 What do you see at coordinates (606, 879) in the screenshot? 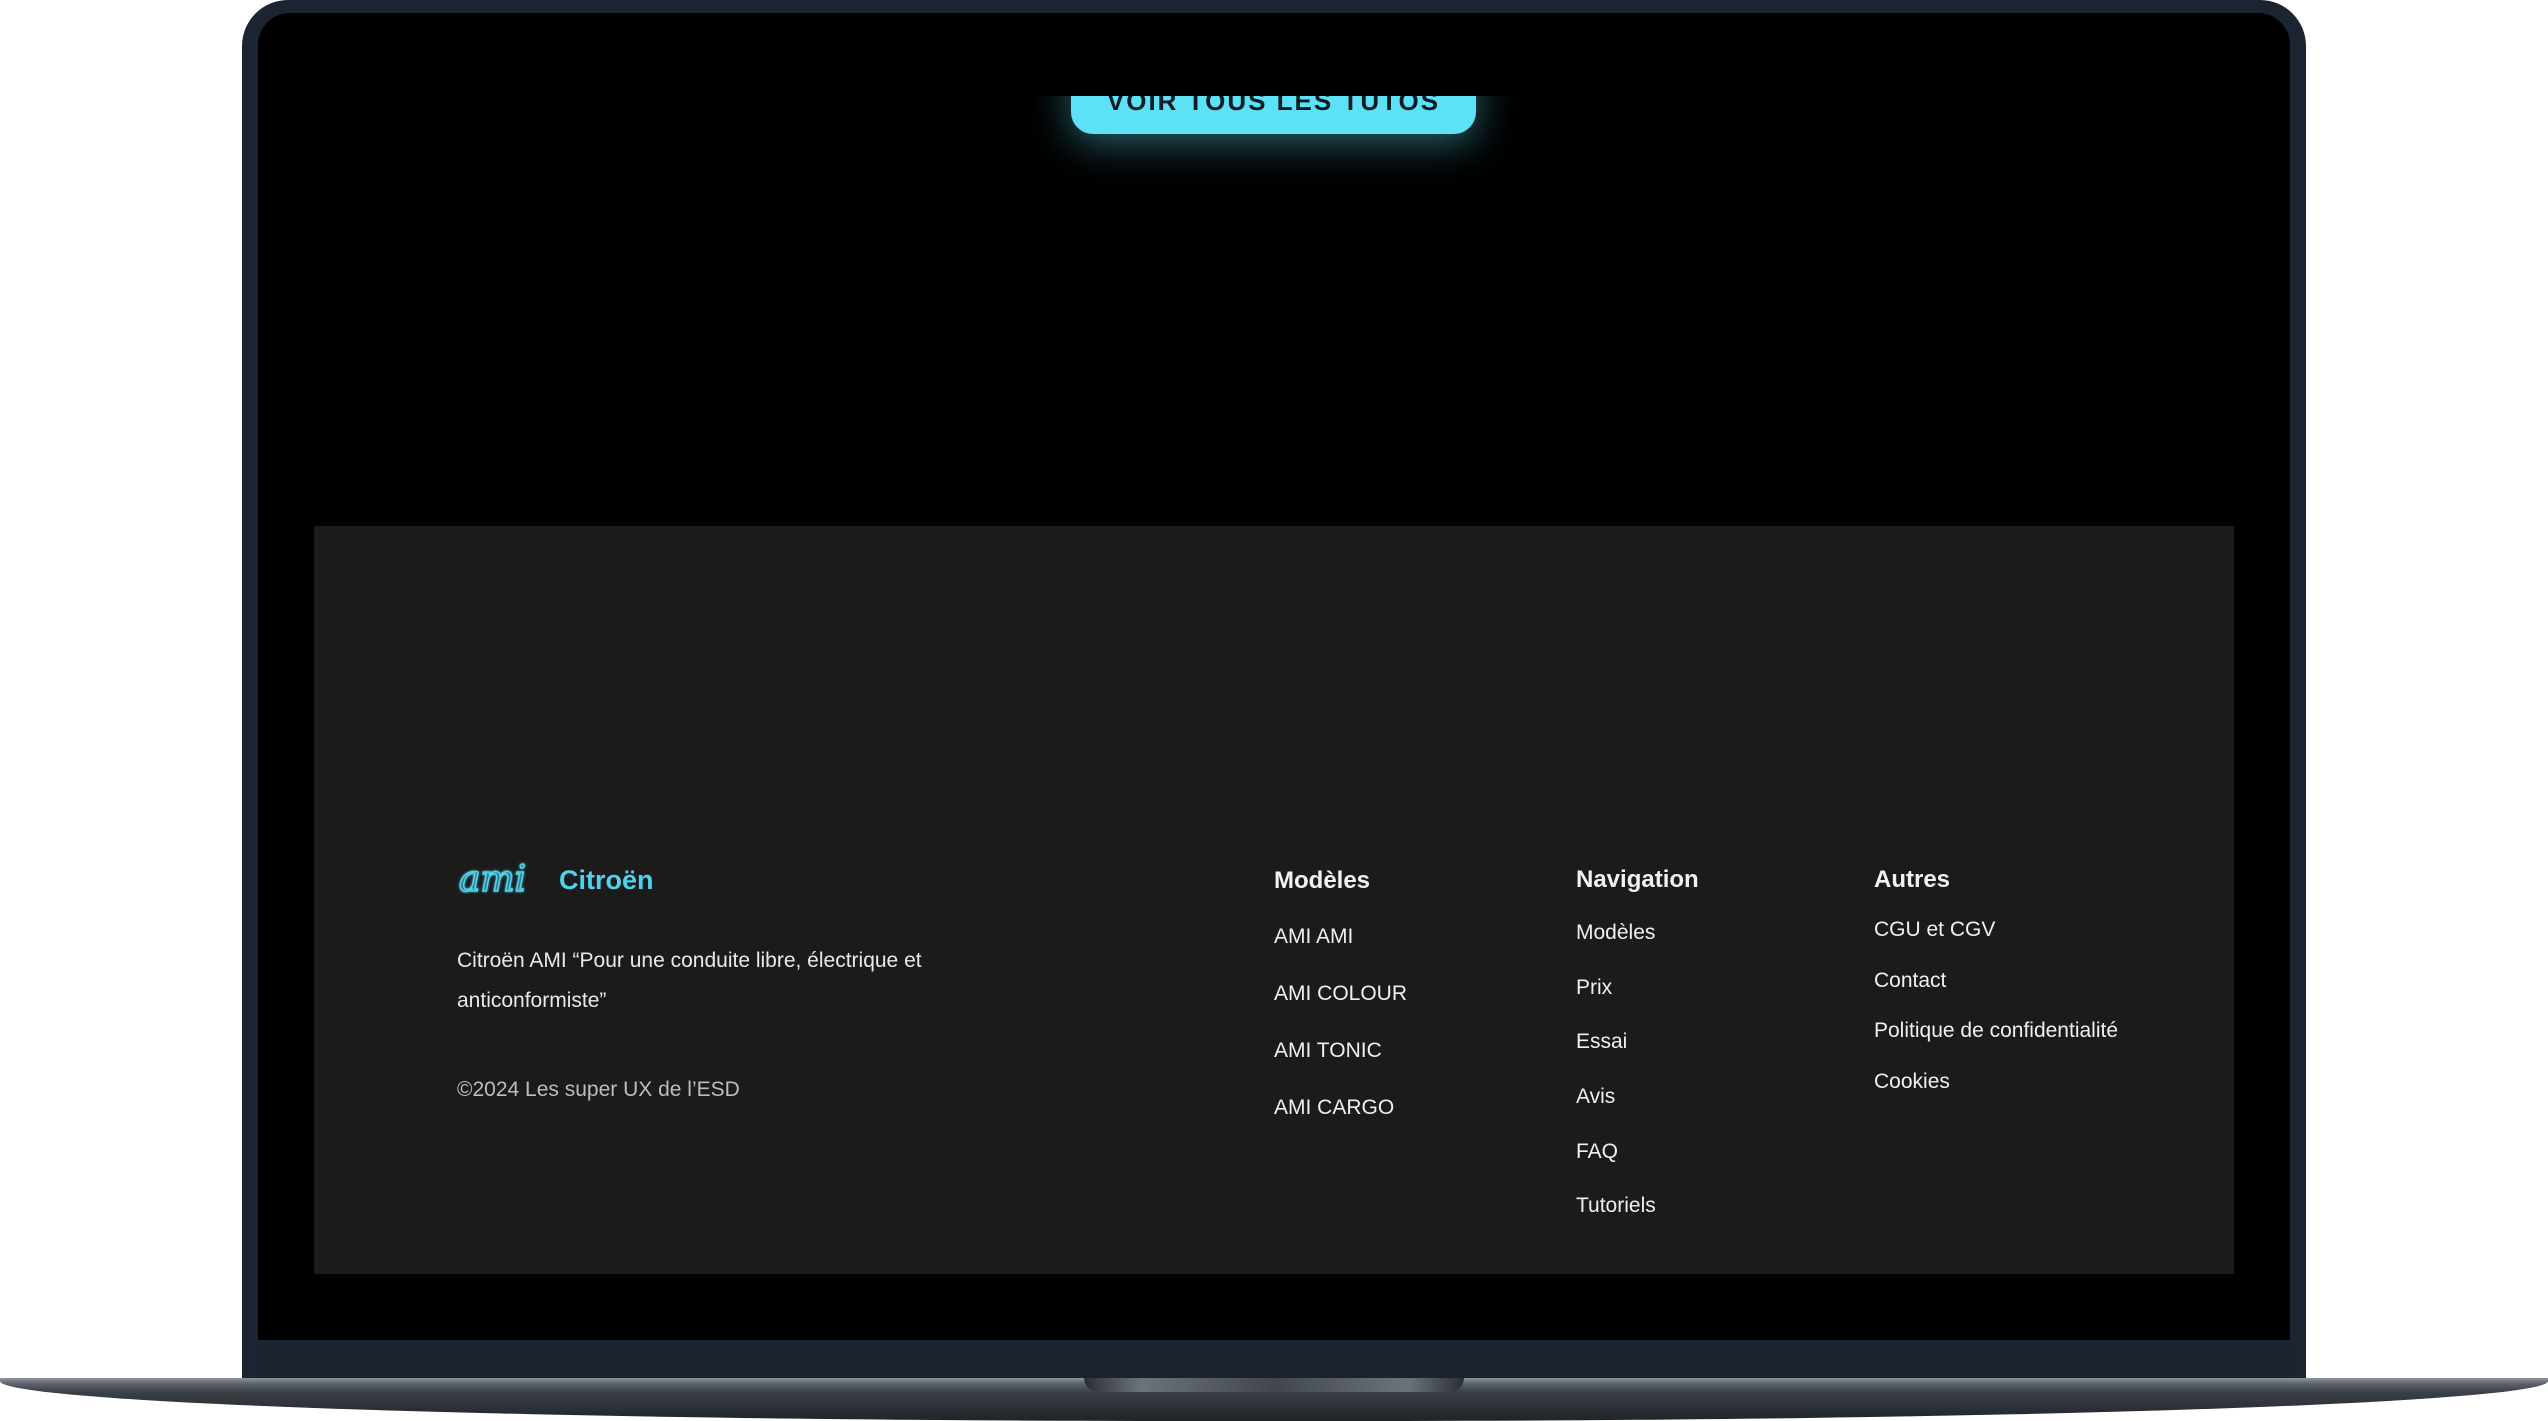
I see `brand-name: Citroën` at bounding box center [606, 879].